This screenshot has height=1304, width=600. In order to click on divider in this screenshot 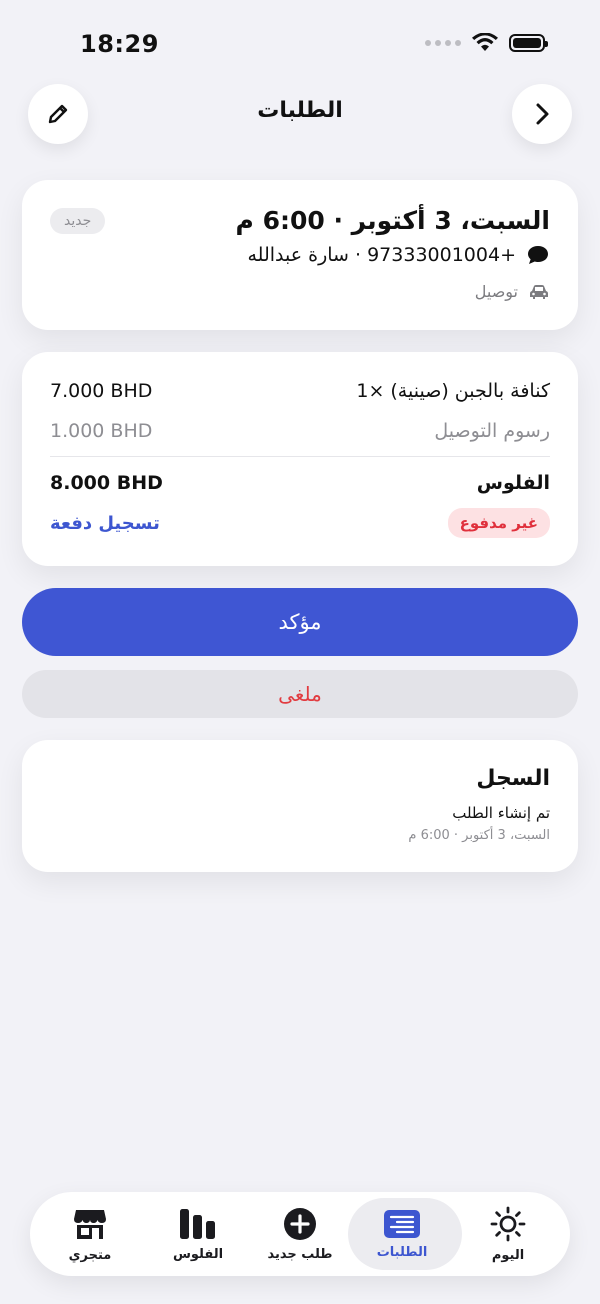, I will do `click(300, 456)`.